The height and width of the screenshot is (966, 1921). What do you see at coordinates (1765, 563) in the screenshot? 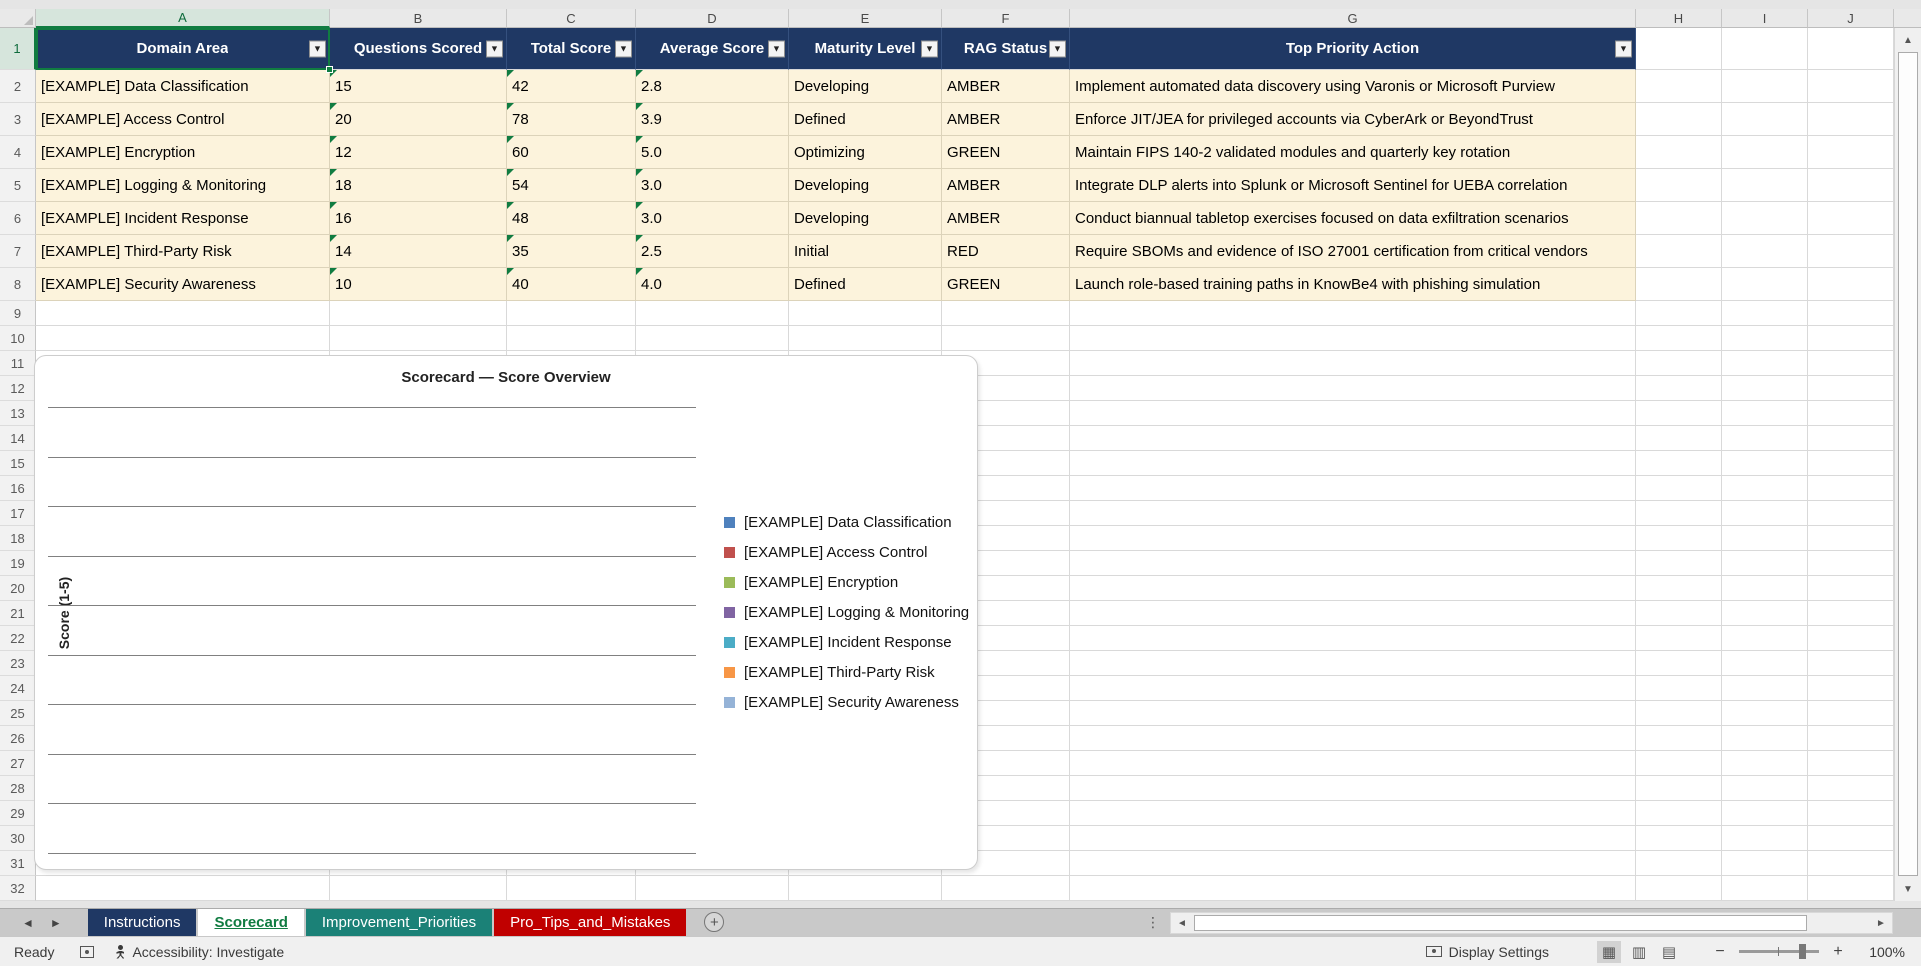
I see `cell-I19` at bounding box center [1765, 563].